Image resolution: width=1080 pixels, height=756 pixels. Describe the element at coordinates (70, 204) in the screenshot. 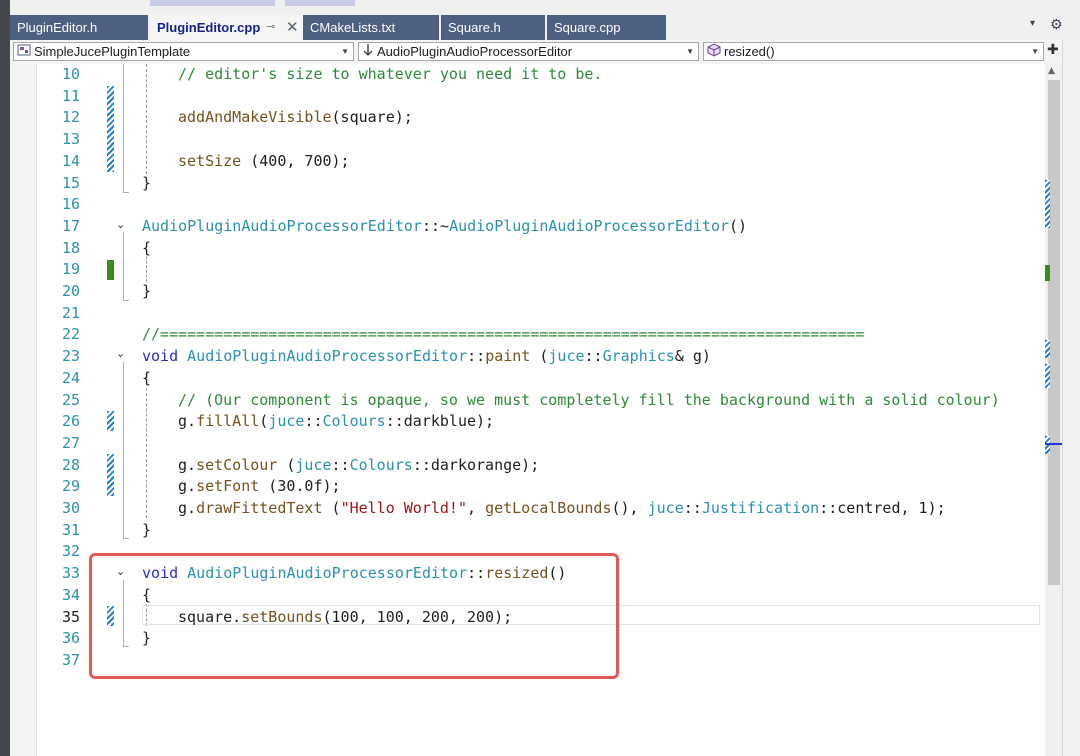

I see `line-number: 16` at that location.